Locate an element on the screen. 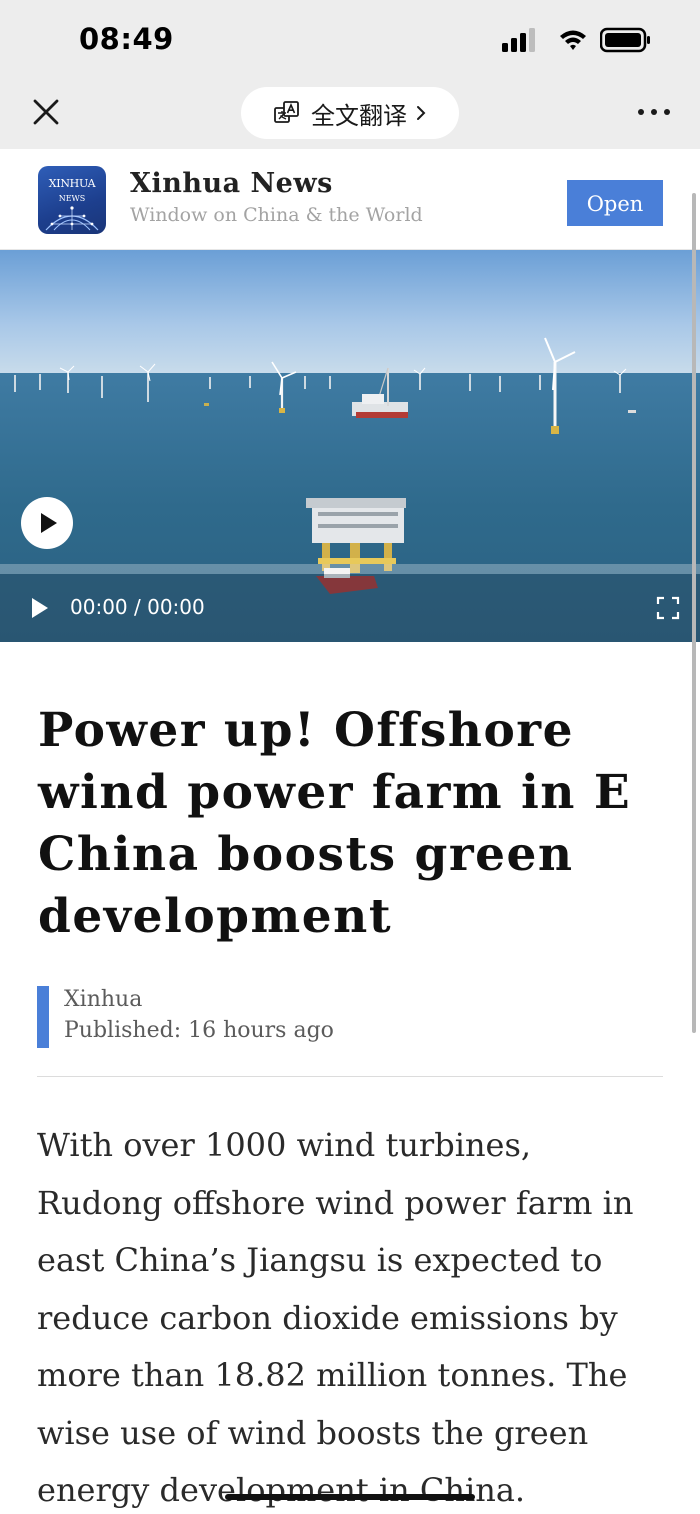  close-icon is located at coordinates (46, 112).